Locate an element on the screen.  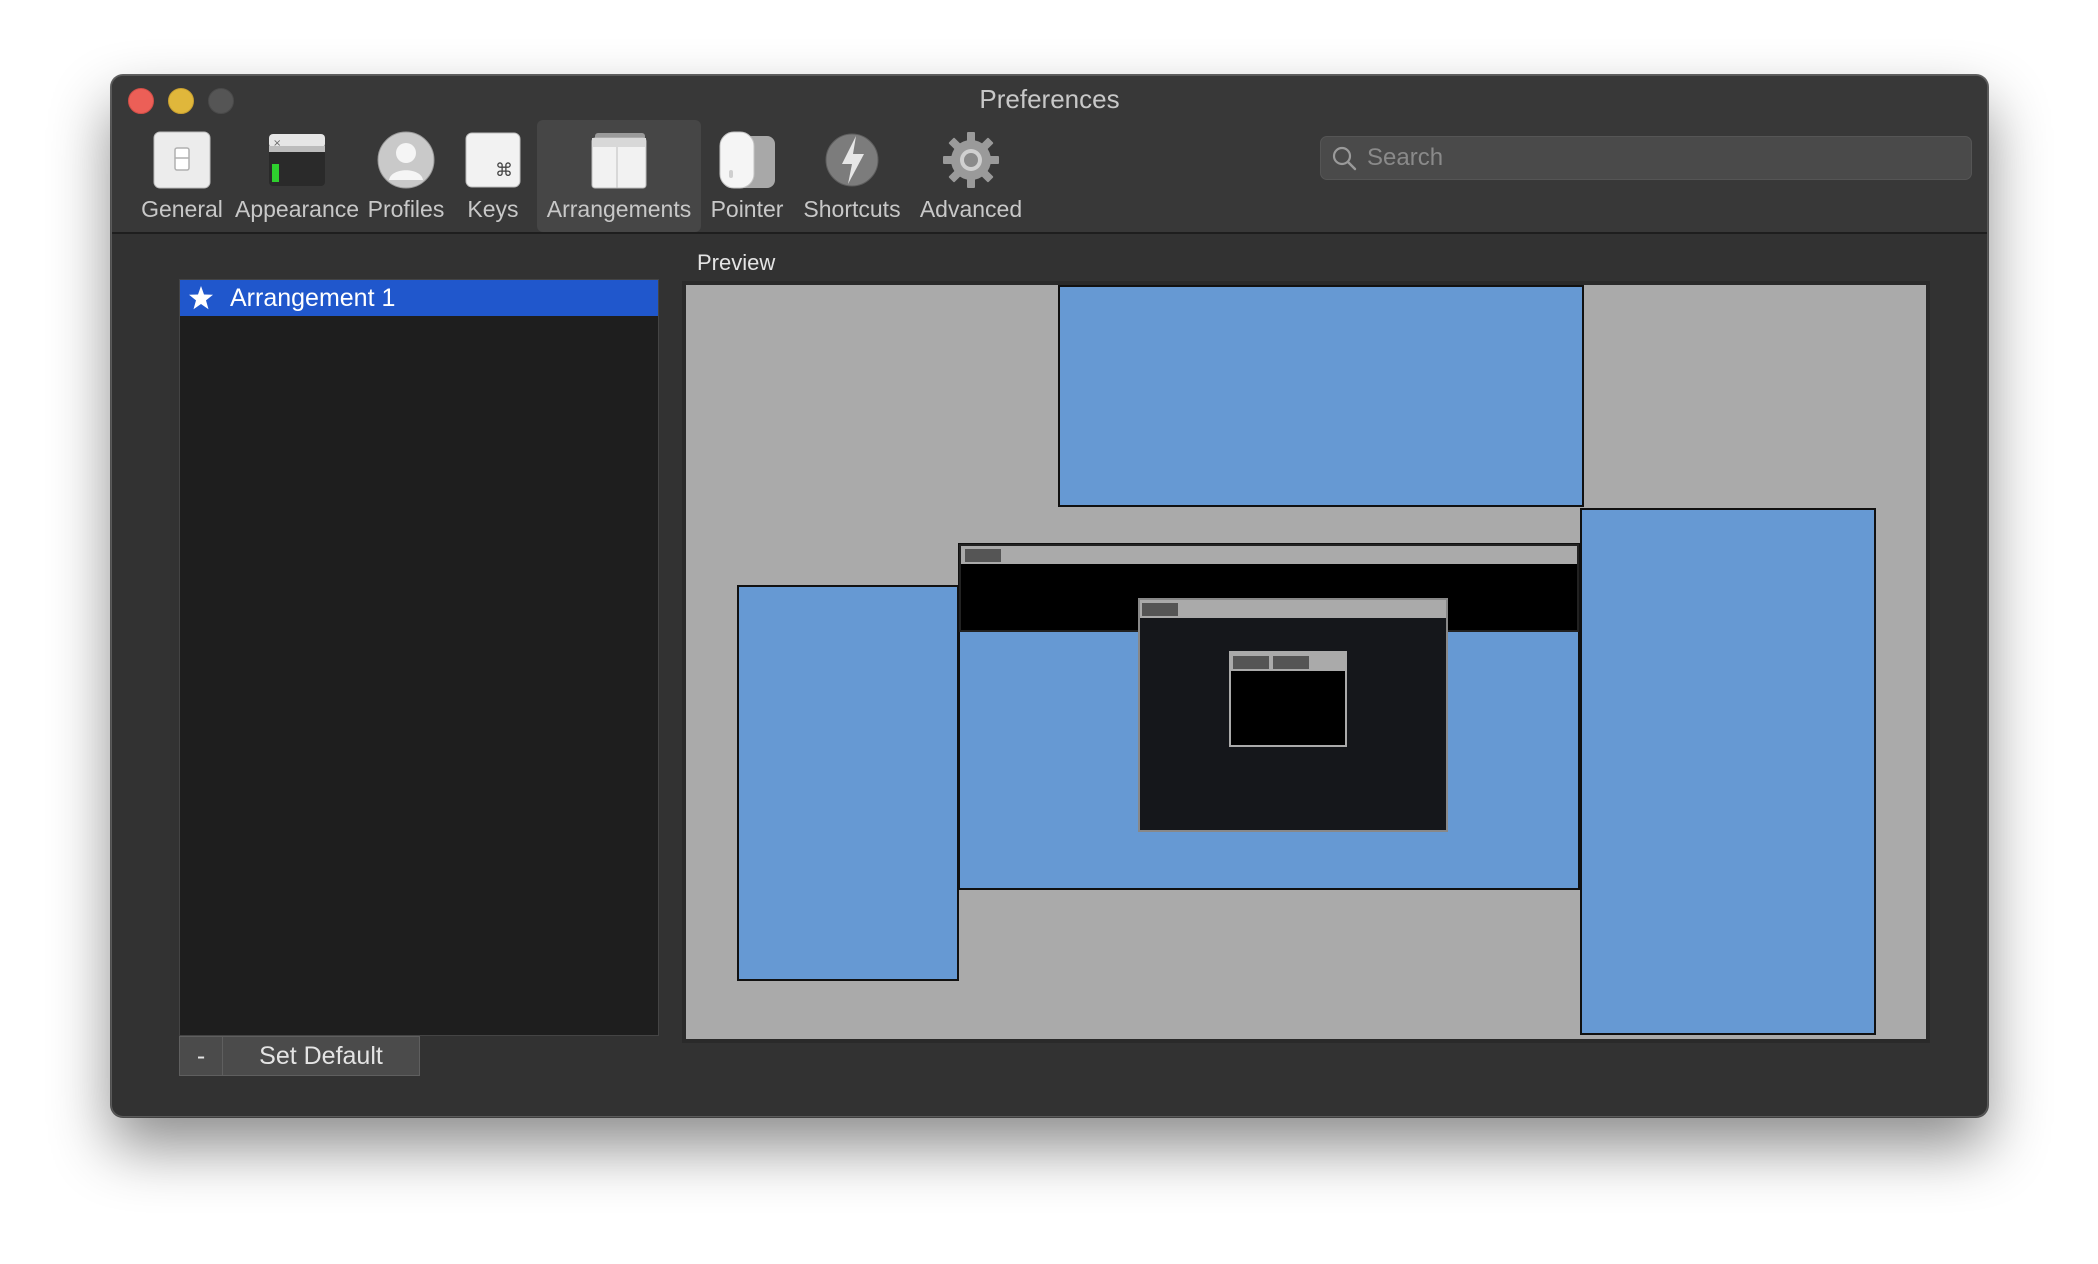
star-icon is located at coordinates (201, 298).